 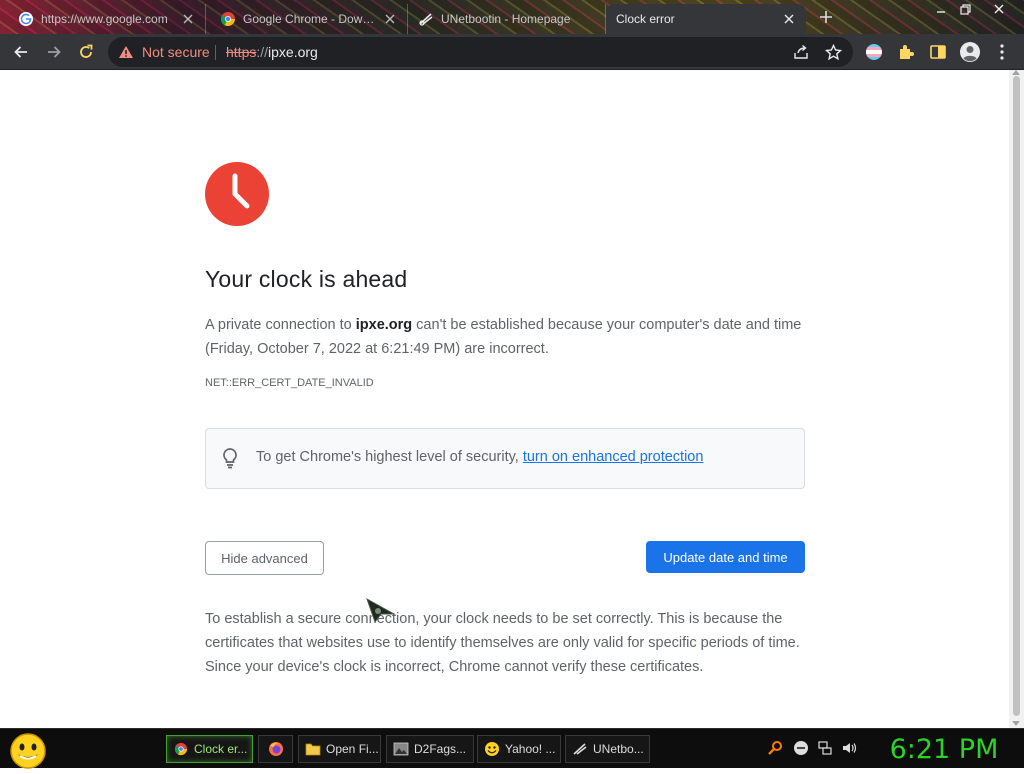 I want to click on close-window-icon, so click(x=999, y=9).